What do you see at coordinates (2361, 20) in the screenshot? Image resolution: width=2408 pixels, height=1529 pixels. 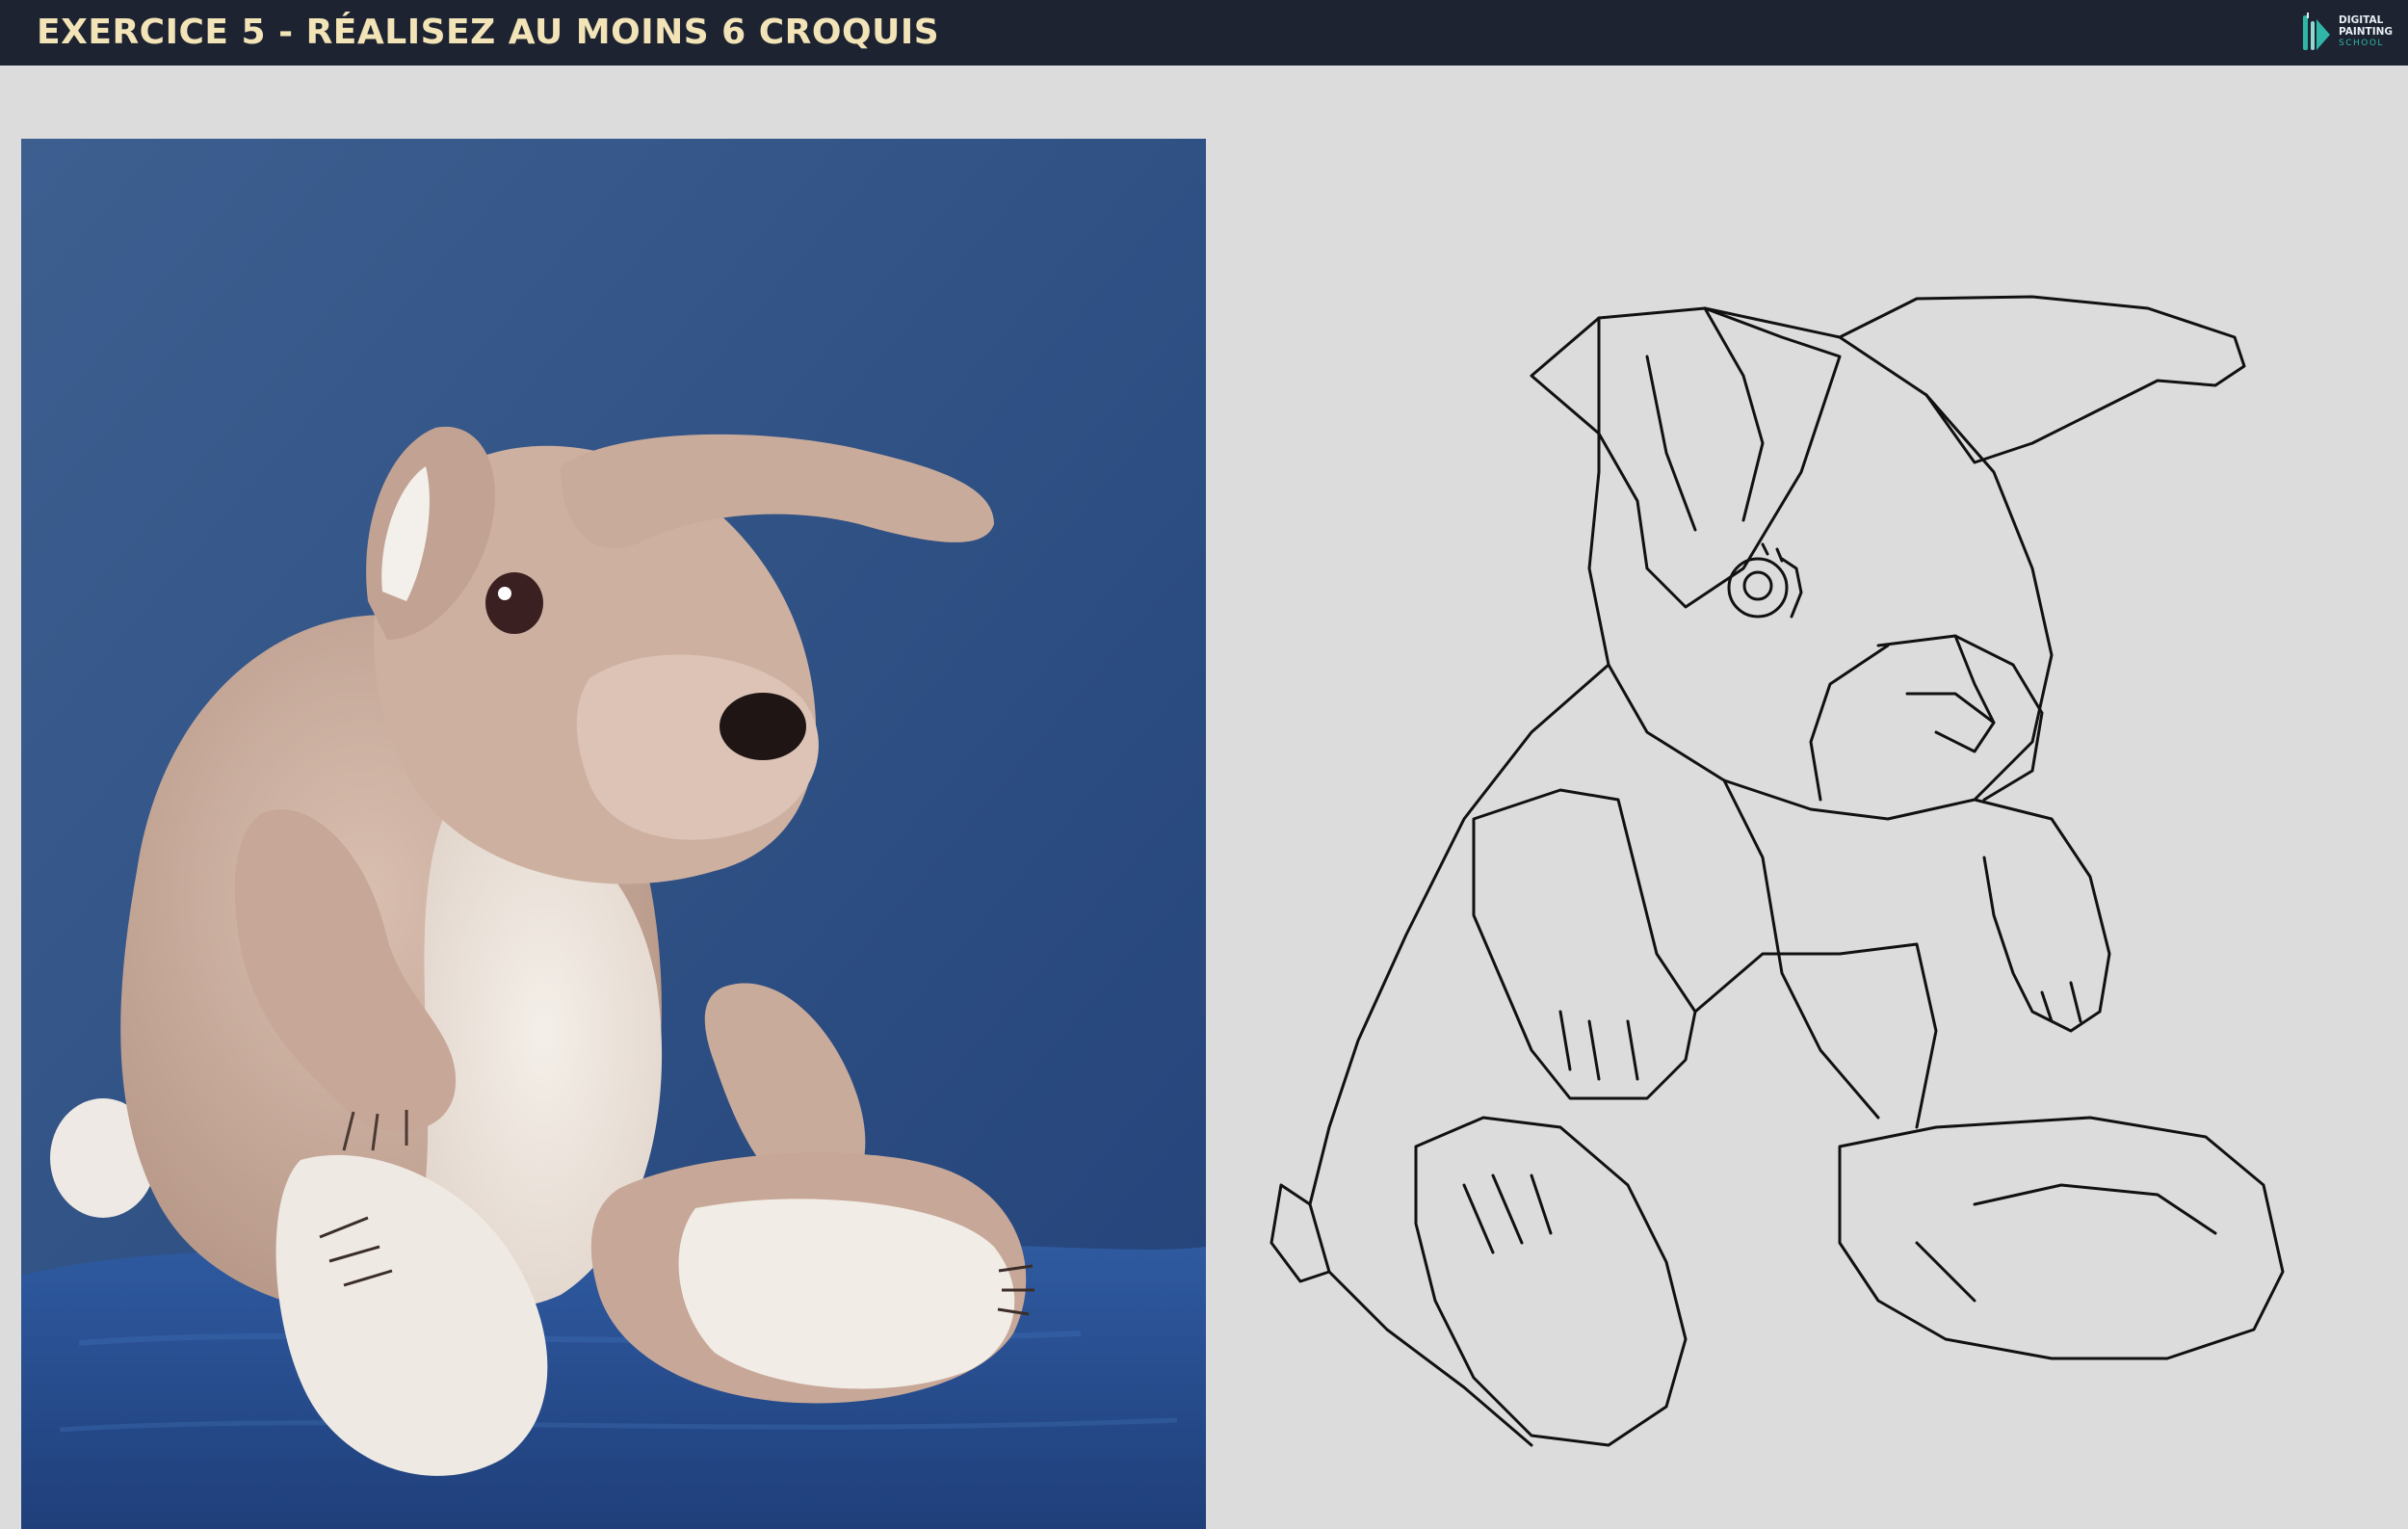 I see `logo-line-digital: DIGITAL` at bounding box center [2361, 20].